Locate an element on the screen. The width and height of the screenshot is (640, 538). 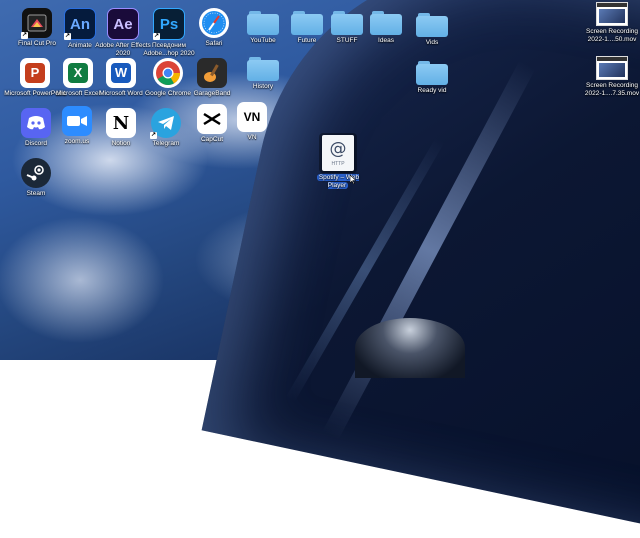
notion-icon: N is located at coordinates (121, 123).